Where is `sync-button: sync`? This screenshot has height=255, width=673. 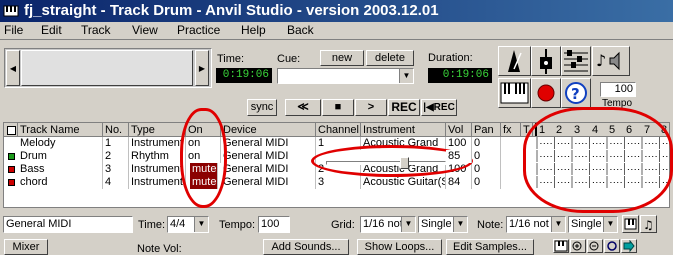
sync-button: sync is located at coordinates (262, 107).